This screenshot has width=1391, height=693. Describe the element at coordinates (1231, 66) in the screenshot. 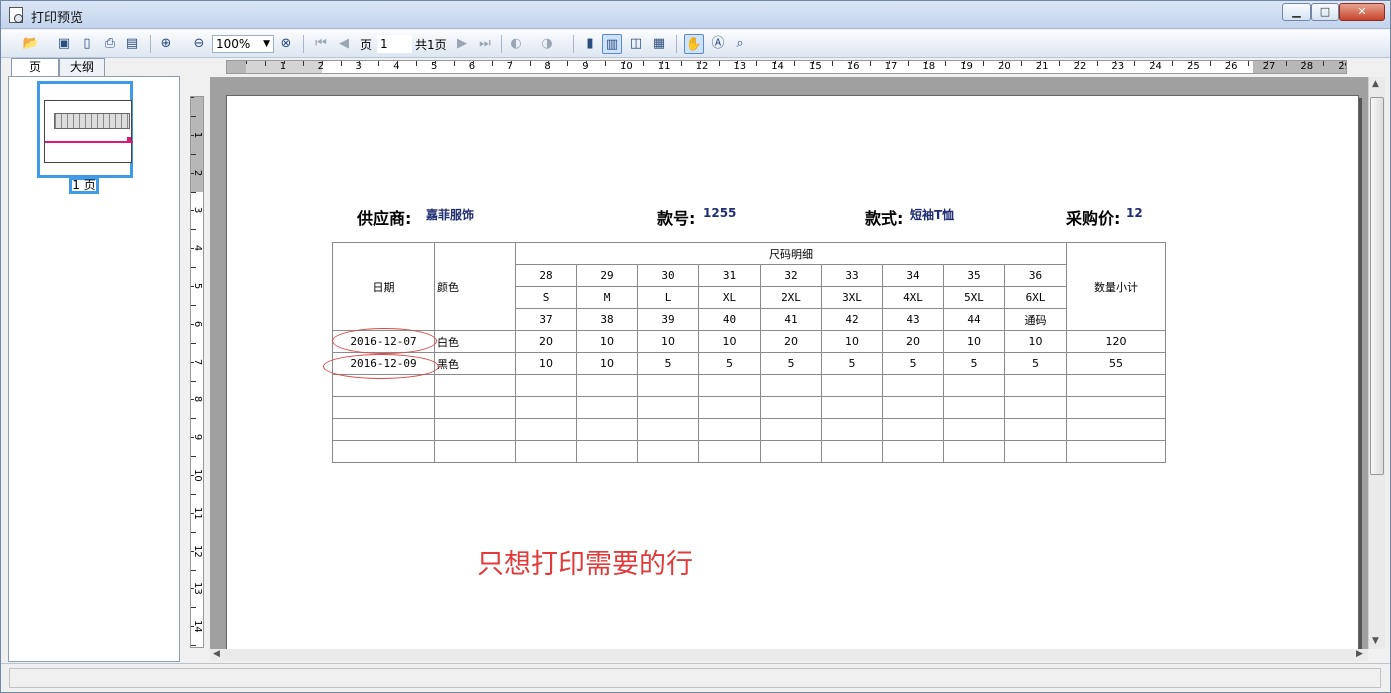

I see `ruler-label: 26` at that location.